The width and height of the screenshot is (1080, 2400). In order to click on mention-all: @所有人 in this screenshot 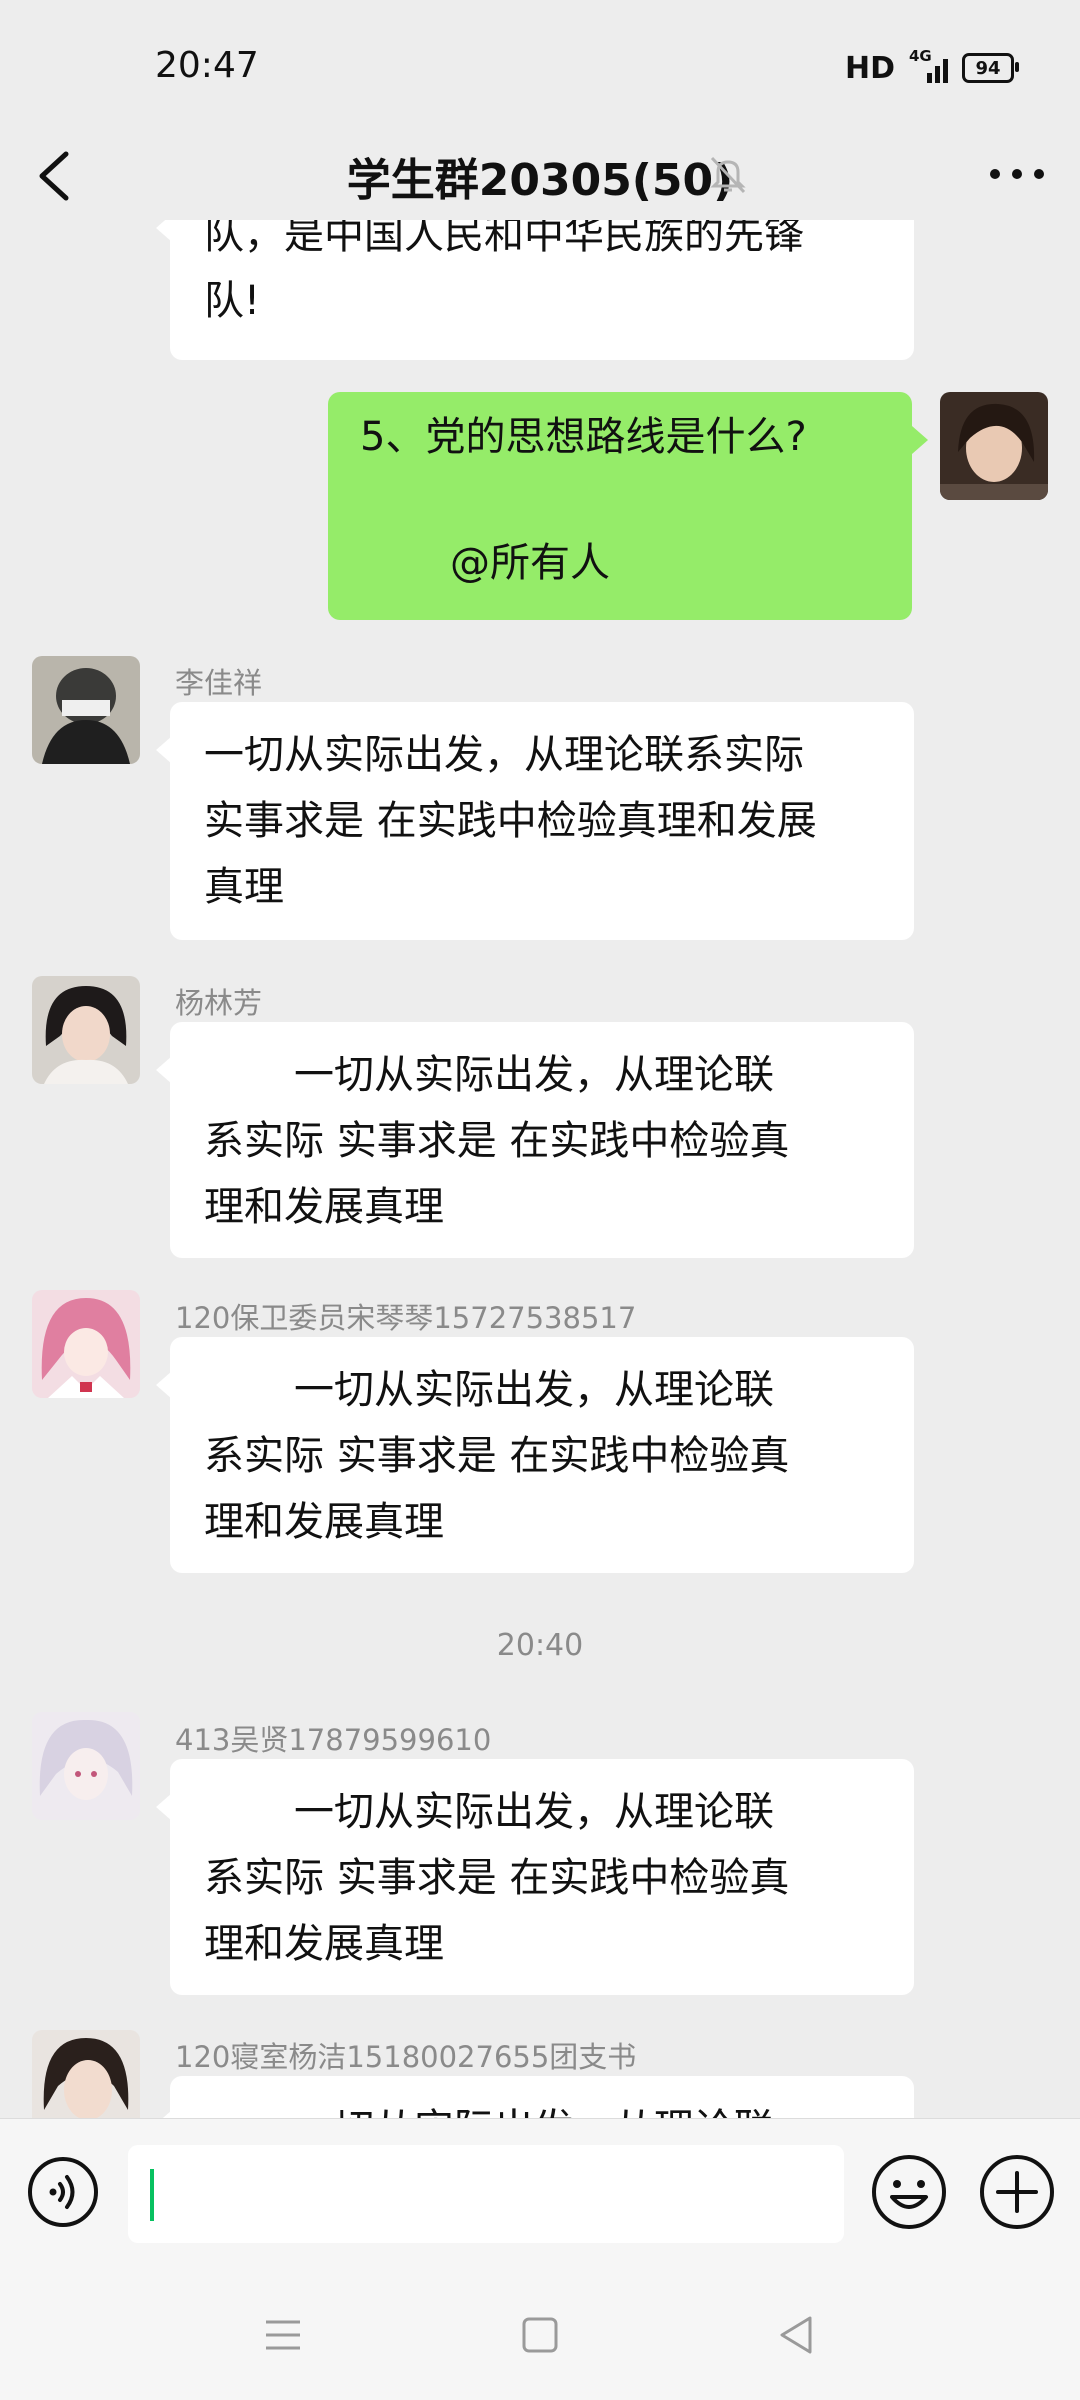, I will do `click(530, 563)`.